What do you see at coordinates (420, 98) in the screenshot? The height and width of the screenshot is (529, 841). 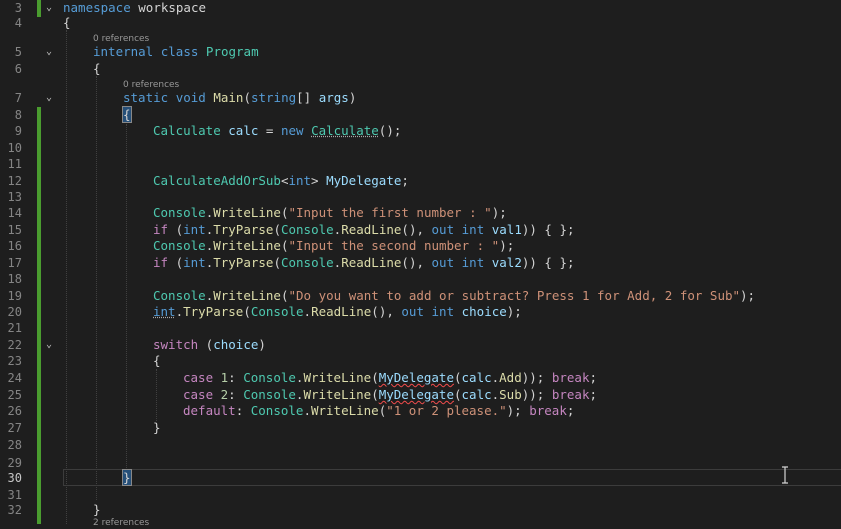 I see `code-line-7: 7 static void Main(string[] args)` at bounding box center [420, 98].